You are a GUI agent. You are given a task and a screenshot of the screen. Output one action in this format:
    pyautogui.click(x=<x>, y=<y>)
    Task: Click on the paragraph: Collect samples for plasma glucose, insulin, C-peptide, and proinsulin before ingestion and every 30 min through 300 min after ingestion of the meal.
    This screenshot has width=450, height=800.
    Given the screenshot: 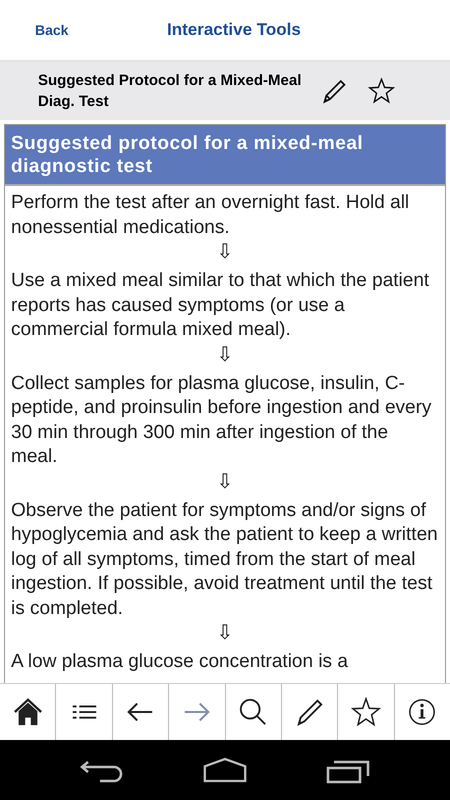 What is the action you would take?
    pyautogui.click(x=221, y=420)
    